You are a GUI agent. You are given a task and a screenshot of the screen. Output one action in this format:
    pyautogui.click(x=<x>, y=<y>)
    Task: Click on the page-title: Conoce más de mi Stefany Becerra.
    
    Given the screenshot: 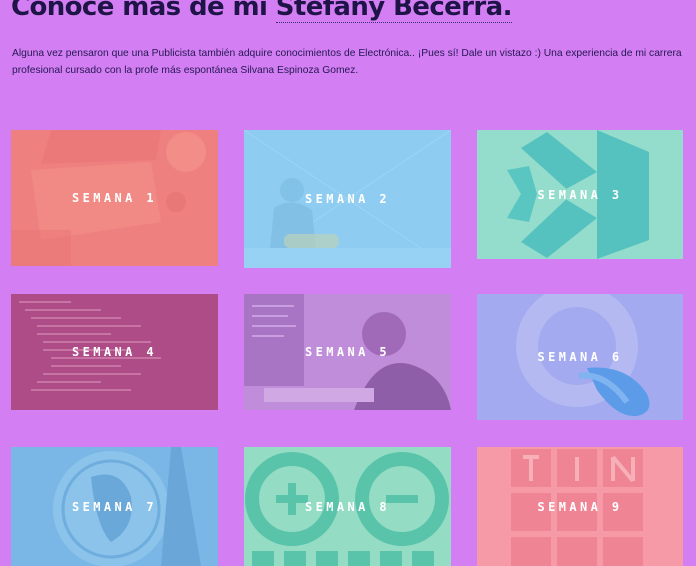 What is the action you would take?
    pyautogui.click(x=261, y=11)
    